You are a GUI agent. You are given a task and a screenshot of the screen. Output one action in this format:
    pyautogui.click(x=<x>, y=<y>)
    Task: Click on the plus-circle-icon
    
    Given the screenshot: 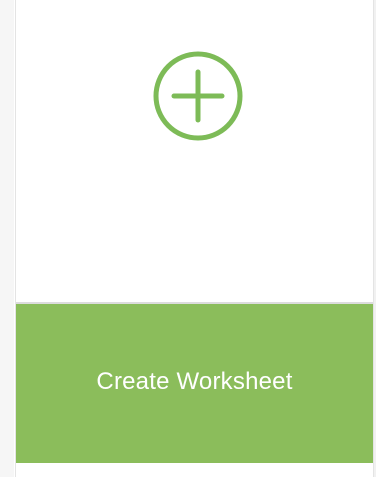 What is the action you would take?
    pyautogui.click(x=198, y=96)
    